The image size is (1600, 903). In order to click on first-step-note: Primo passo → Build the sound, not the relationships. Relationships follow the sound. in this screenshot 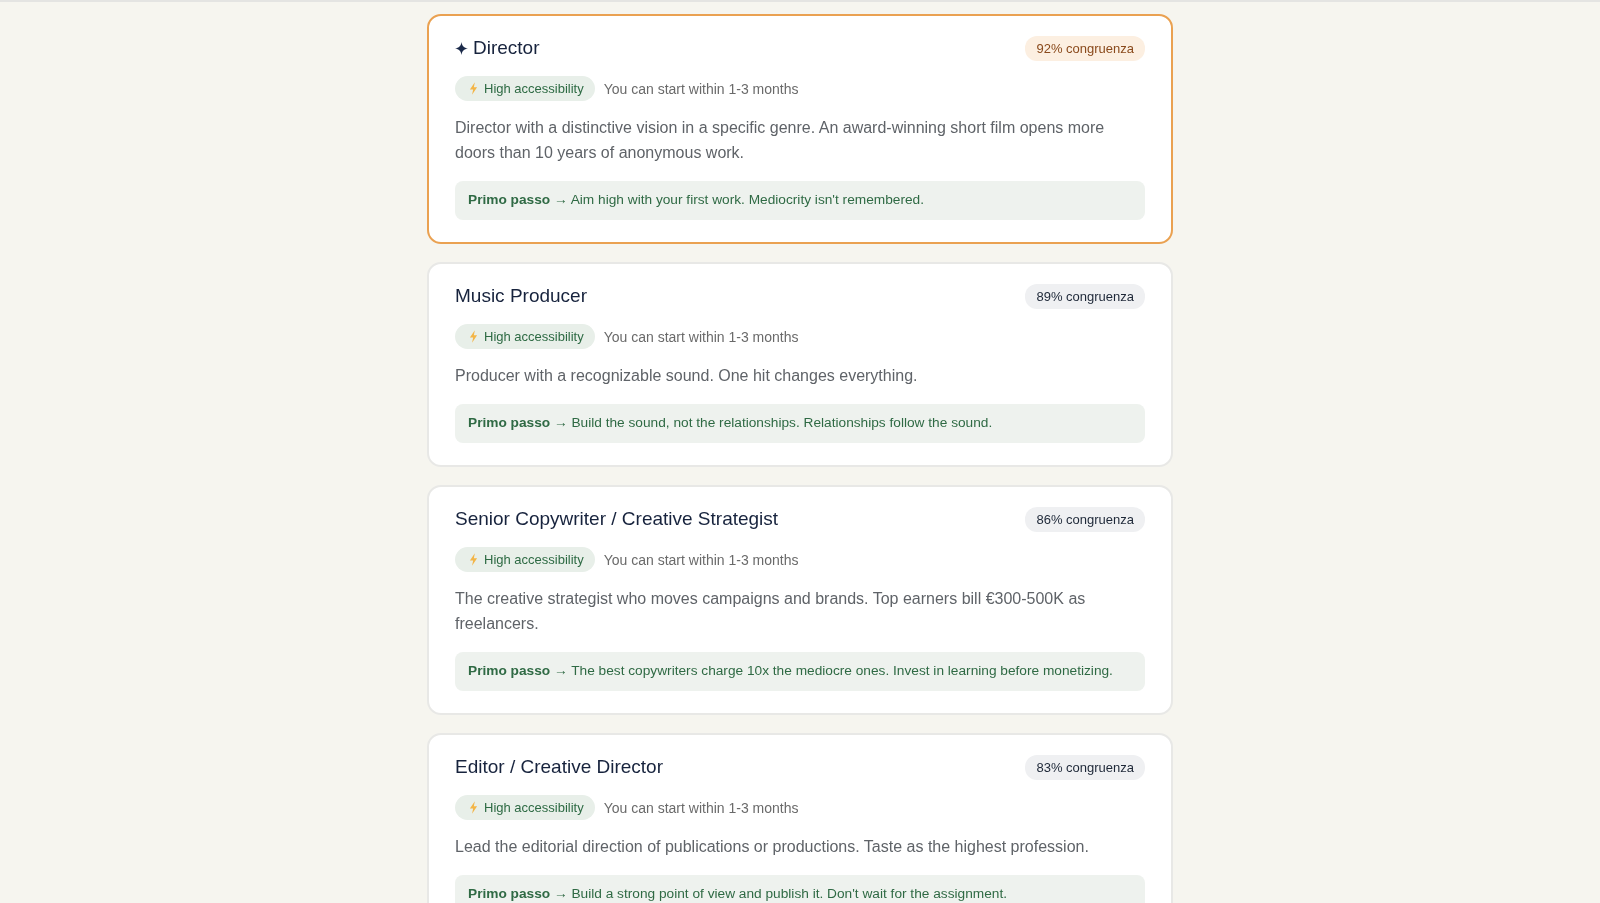, I will do `click(800, 423)`.